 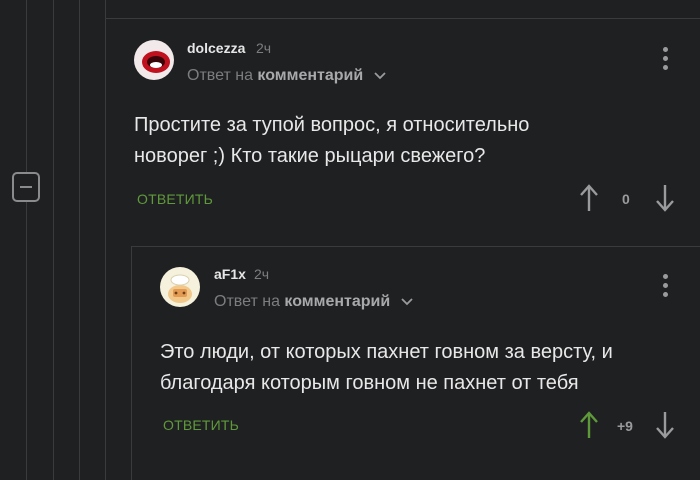 What do you see at coordinates (216, 48) in the screenshot?
I see `username: dolcezza` at bounding box center [216, 48].